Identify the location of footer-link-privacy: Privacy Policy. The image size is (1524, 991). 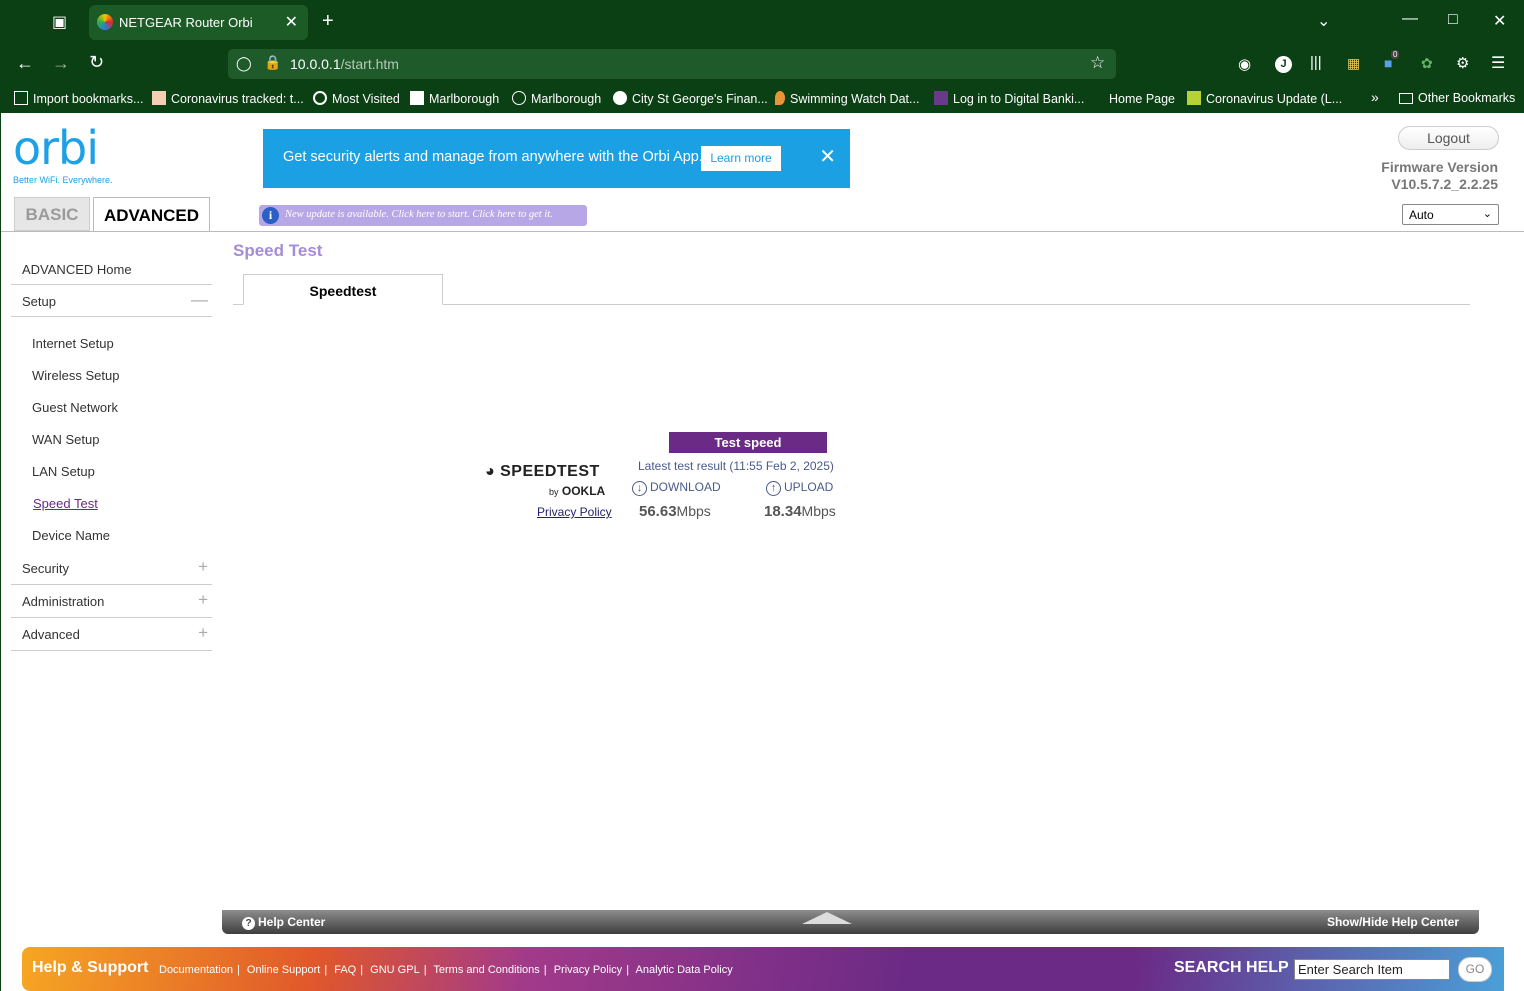
(588, 970).